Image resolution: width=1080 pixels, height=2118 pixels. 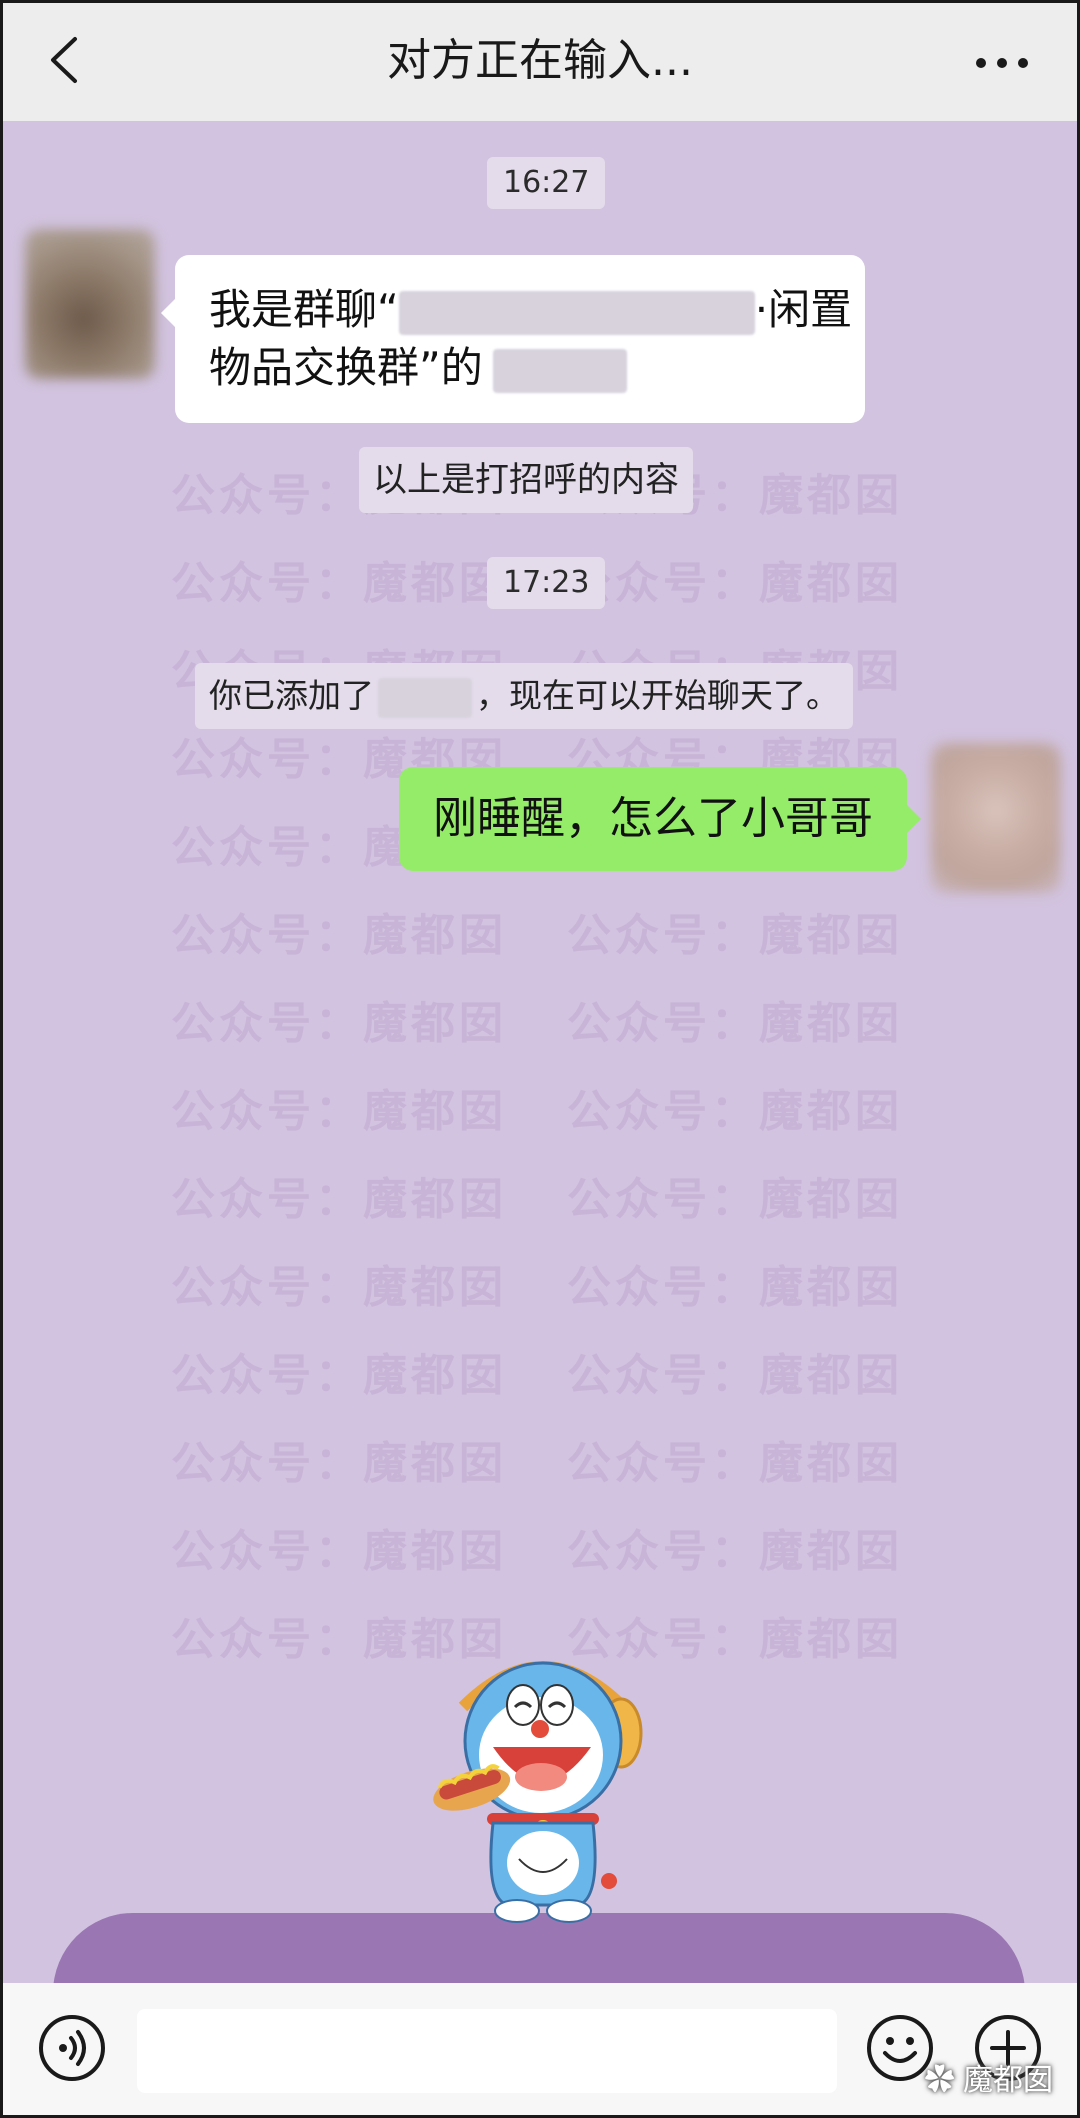 I want to click on input-bar, so click(x=540, y=2049).